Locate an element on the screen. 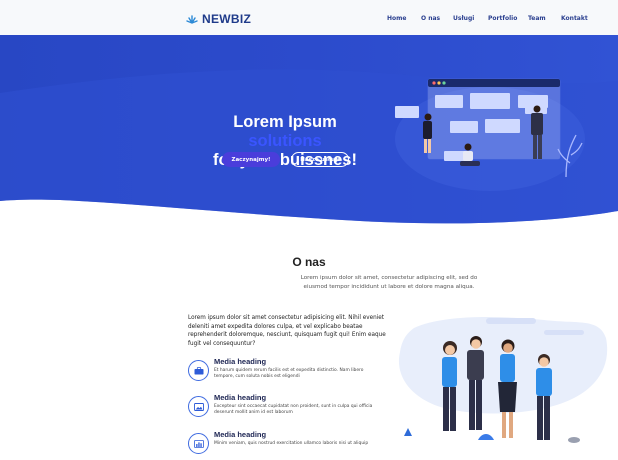 The height and width of the screenshot is (460, 618). image-icon is located at coordinates (198, 406).